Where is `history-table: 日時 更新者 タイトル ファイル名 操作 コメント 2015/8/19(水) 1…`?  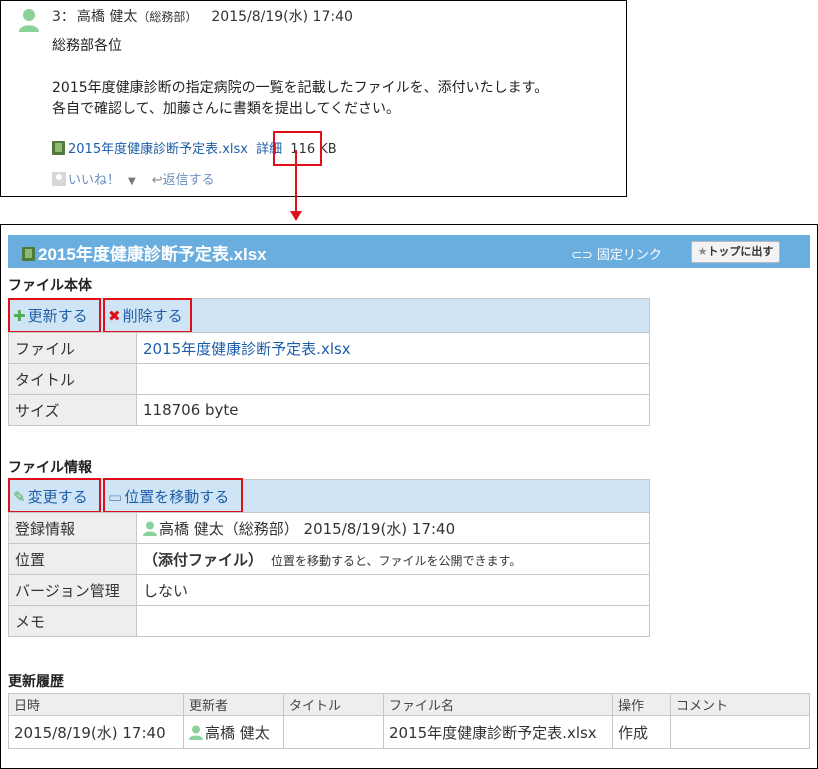 history-table: 日時 更新者 タイトル ファイル名 操作 コメント 2015/8/19(水) 1… is located at coordinates (409, 721).